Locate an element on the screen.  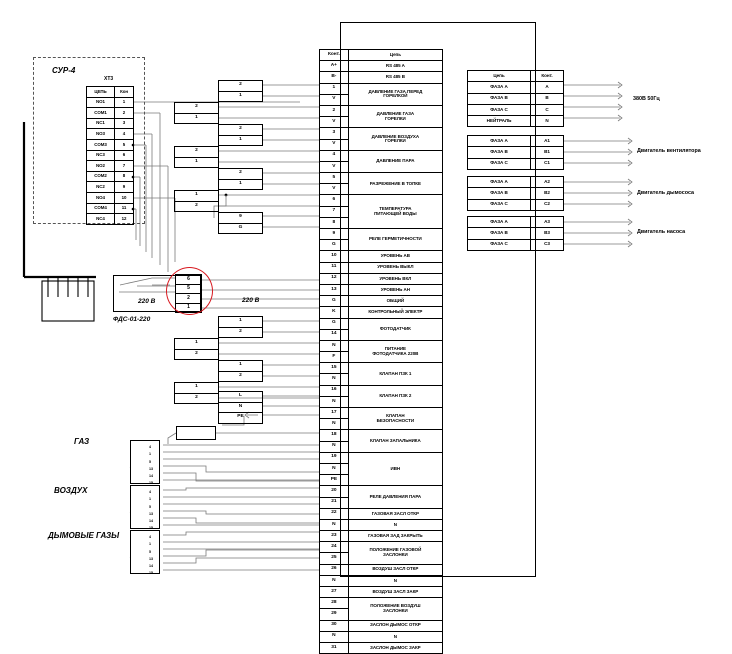
sur4-label: СУР-4 is located at coordinates (64, 70).